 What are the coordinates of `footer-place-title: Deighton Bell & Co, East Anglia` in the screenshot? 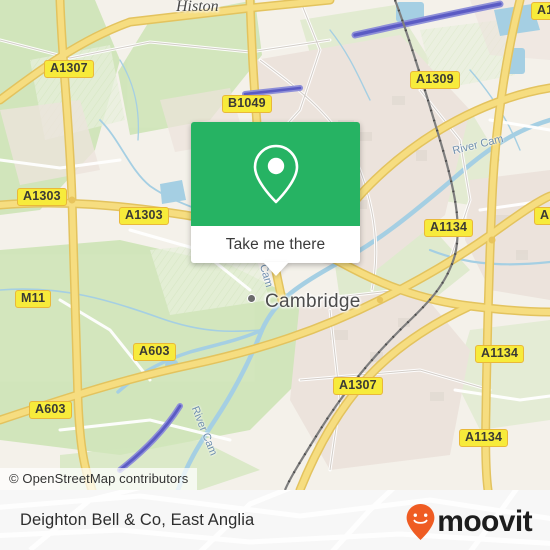 It's located at (137, 519).